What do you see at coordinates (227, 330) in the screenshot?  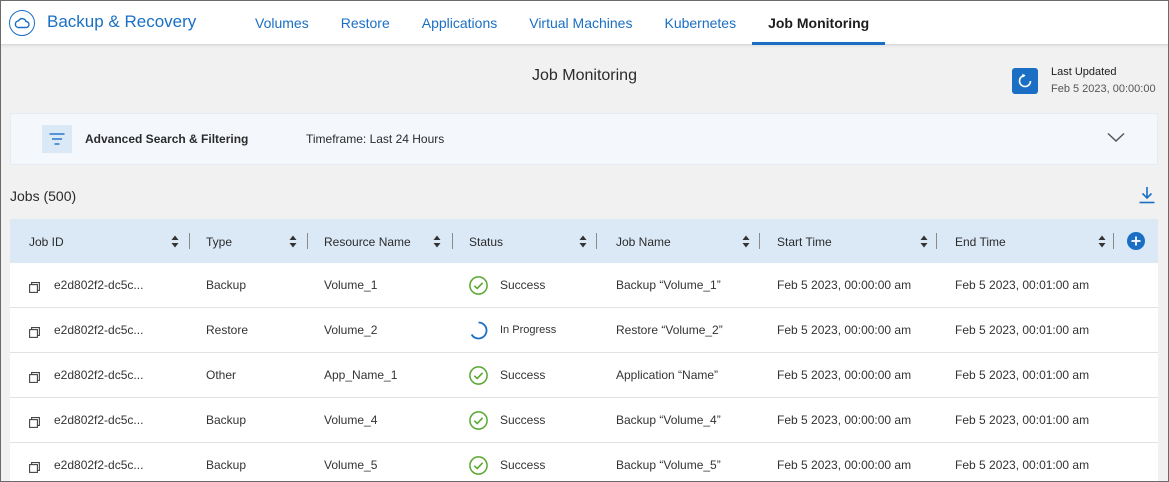 I see `type-cell: Restore` at bounding box center [227, 330].